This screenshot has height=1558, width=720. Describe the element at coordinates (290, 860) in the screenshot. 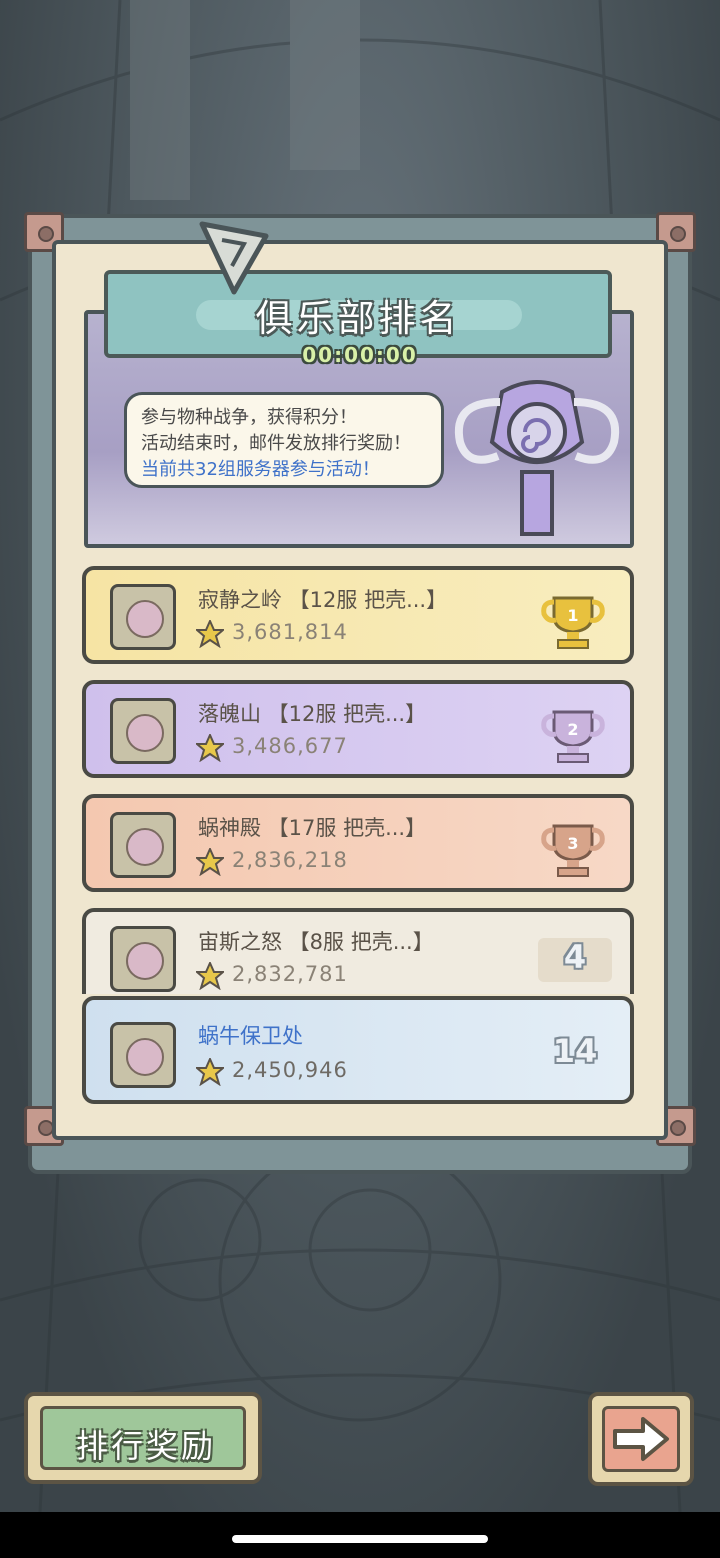

I see `club-score: 2,836,218` at that location.